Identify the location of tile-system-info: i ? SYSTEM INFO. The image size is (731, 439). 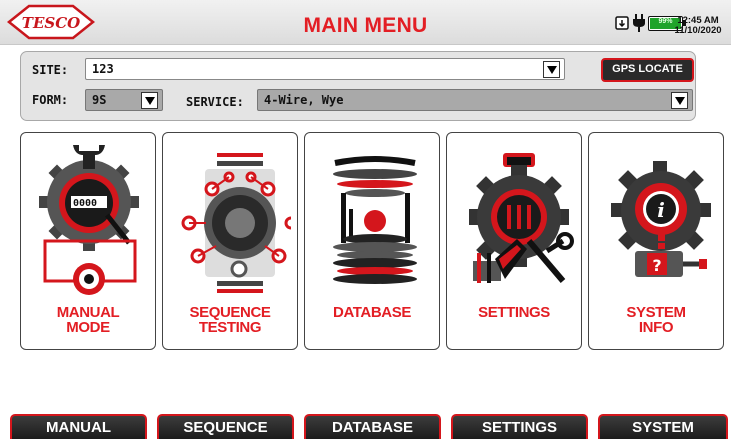
(656, 241).